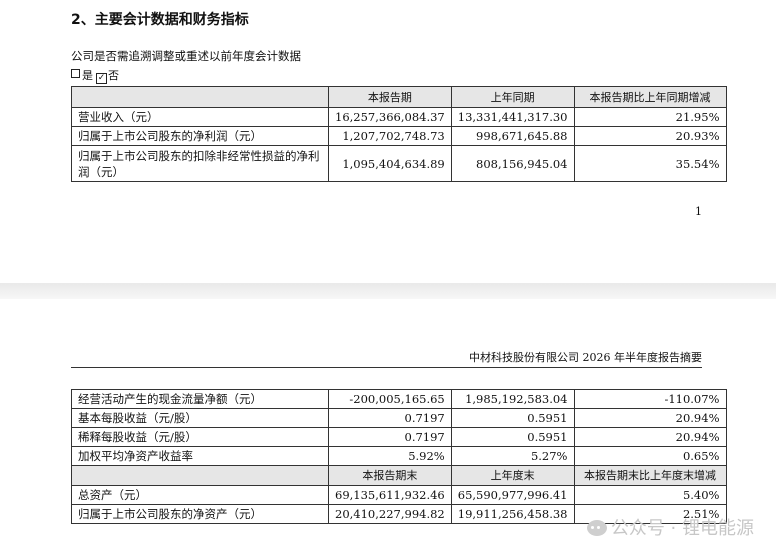  Describe the element at coordinates (512, 475) in the screenshot. I see `subheader-cell: 上年度末` at that location.